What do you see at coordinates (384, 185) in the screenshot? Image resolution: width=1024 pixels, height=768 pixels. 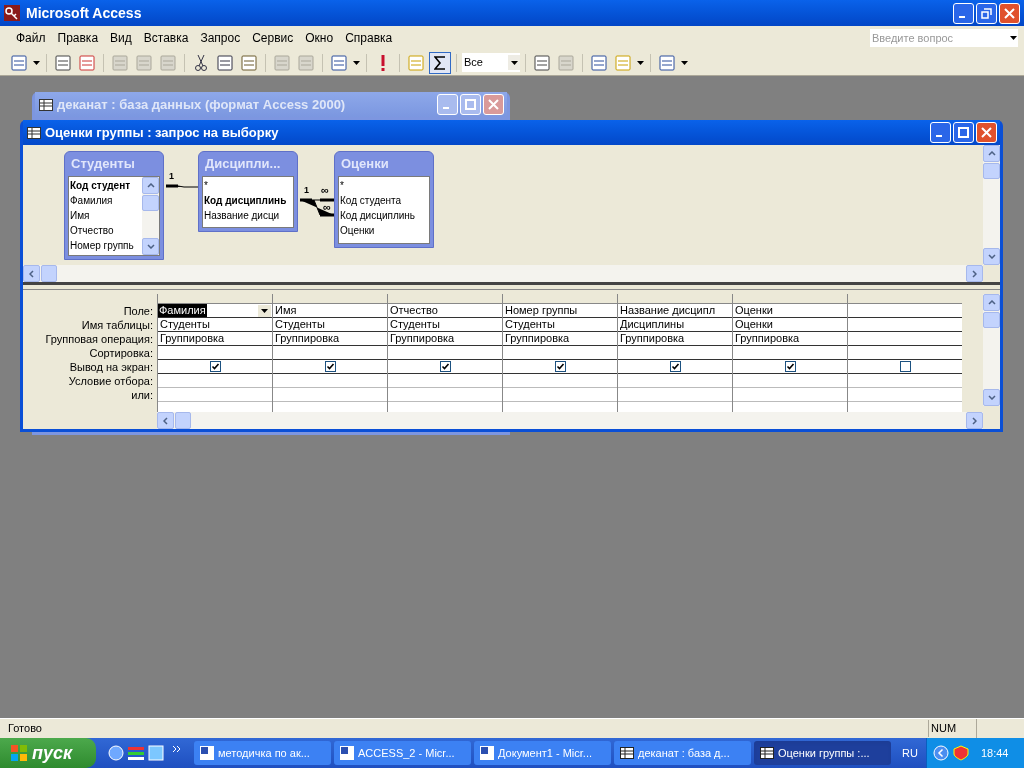 I see `field-name: *` at bounding box center [384, 185].